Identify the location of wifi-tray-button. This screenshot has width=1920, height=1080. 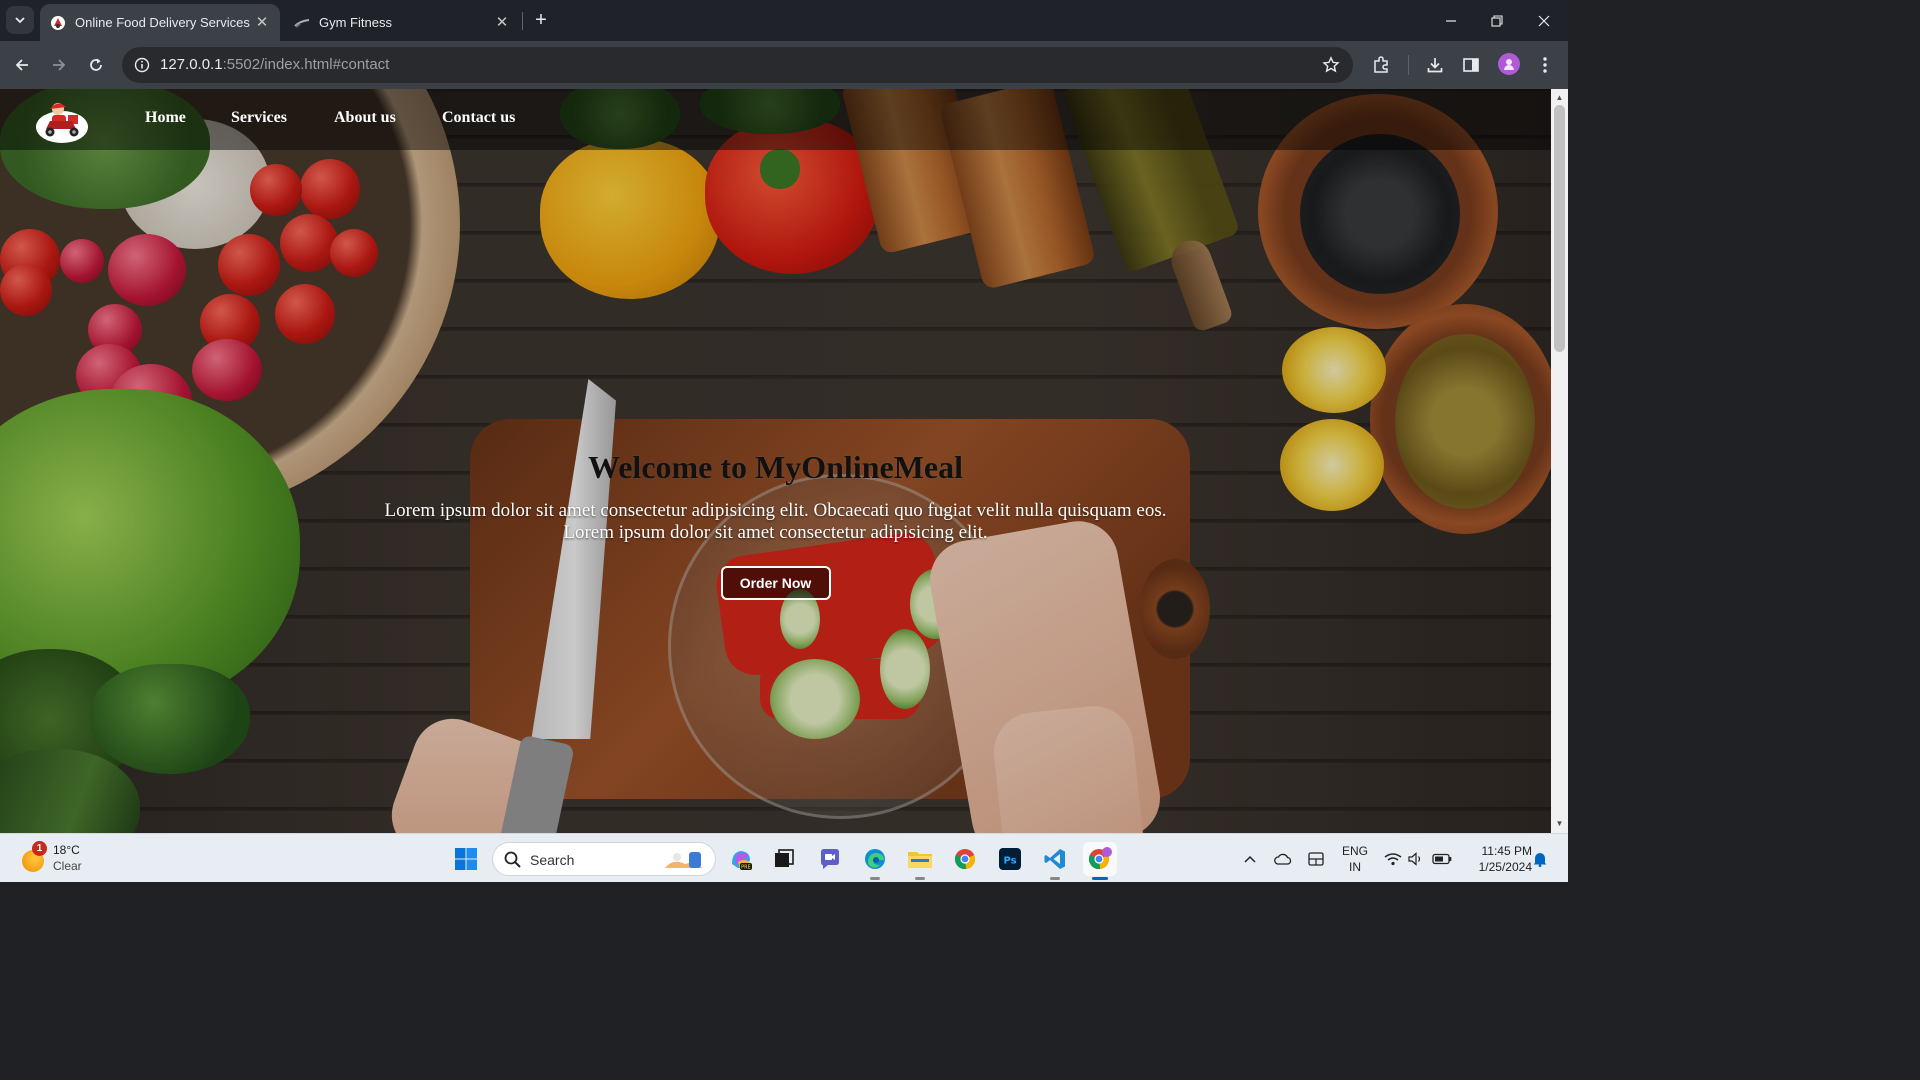
(1393, 858).